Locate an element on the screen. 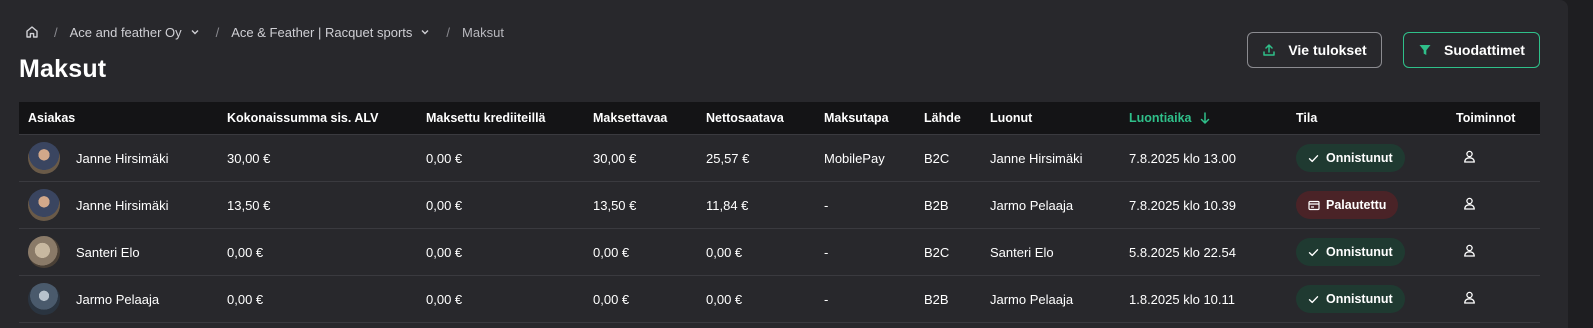 The width and height of the screenshot is (1593, 328). export-results-label: Vie tulokset is located at coordinates (1327, 50).